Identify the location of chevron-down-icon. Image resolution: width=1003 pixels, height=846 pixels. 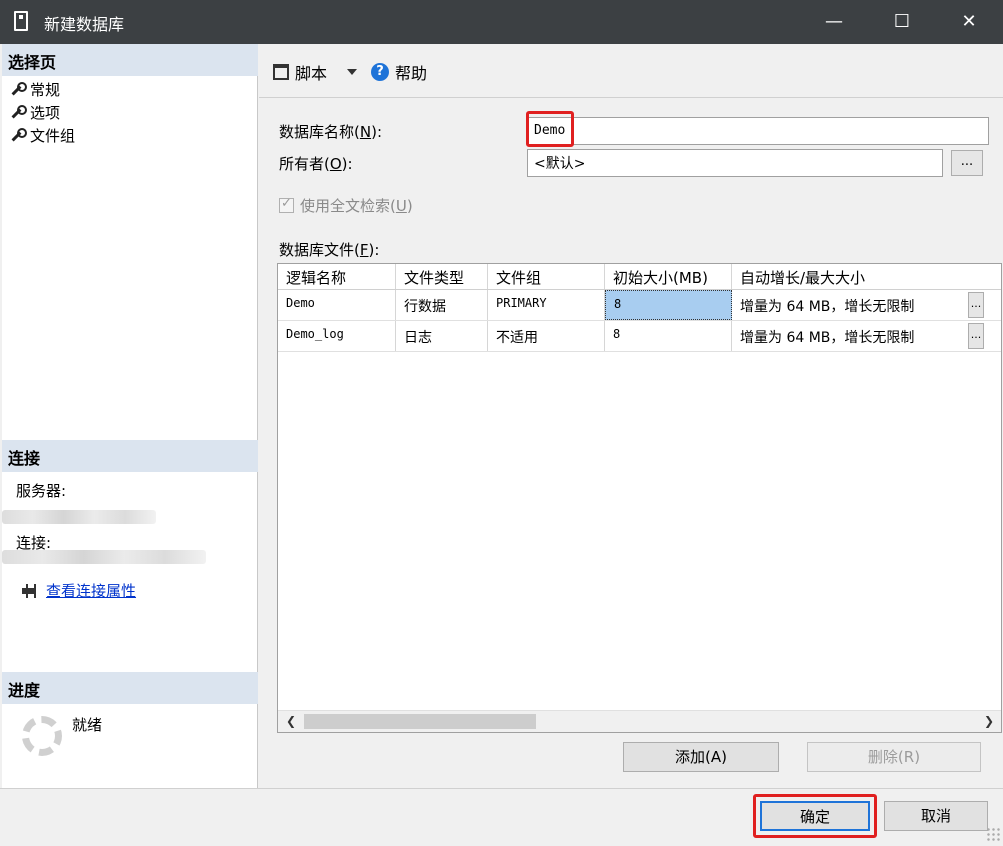
(352, 72).